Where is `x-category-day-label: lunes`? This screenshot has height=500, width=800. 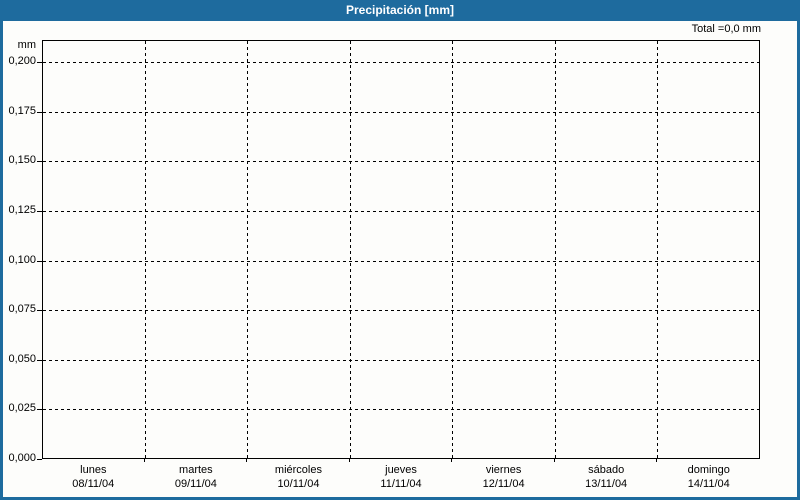 x-category-day-label: lunes is located at coordinates (93, 470).